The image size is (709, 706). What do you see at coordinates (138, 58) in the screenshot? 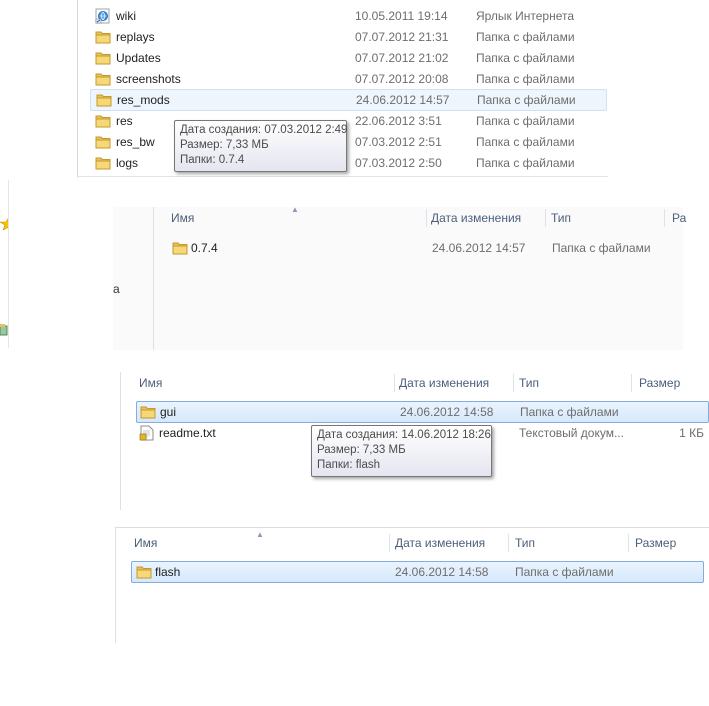
I see `file-name: Updates` at bounding box center [138, 58].